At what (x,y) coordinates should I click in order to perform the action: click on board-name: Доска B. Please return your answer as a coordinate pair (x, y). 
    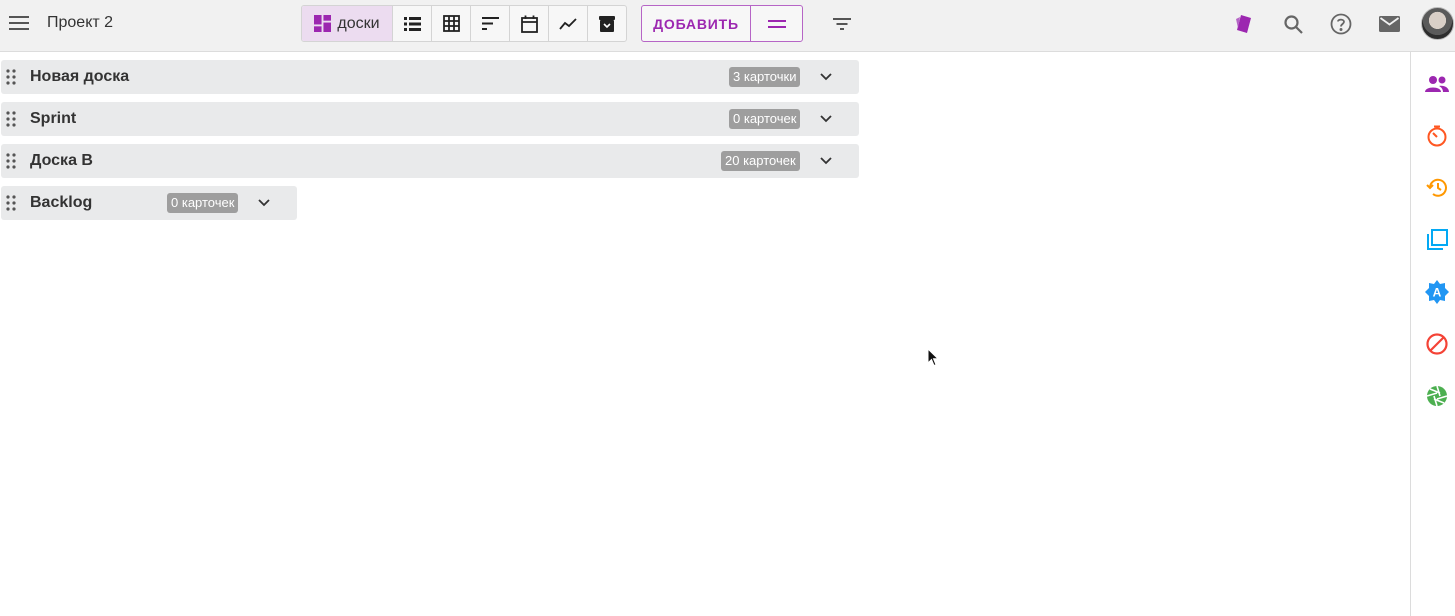
    Looking at the image, I should click on (61, 161).